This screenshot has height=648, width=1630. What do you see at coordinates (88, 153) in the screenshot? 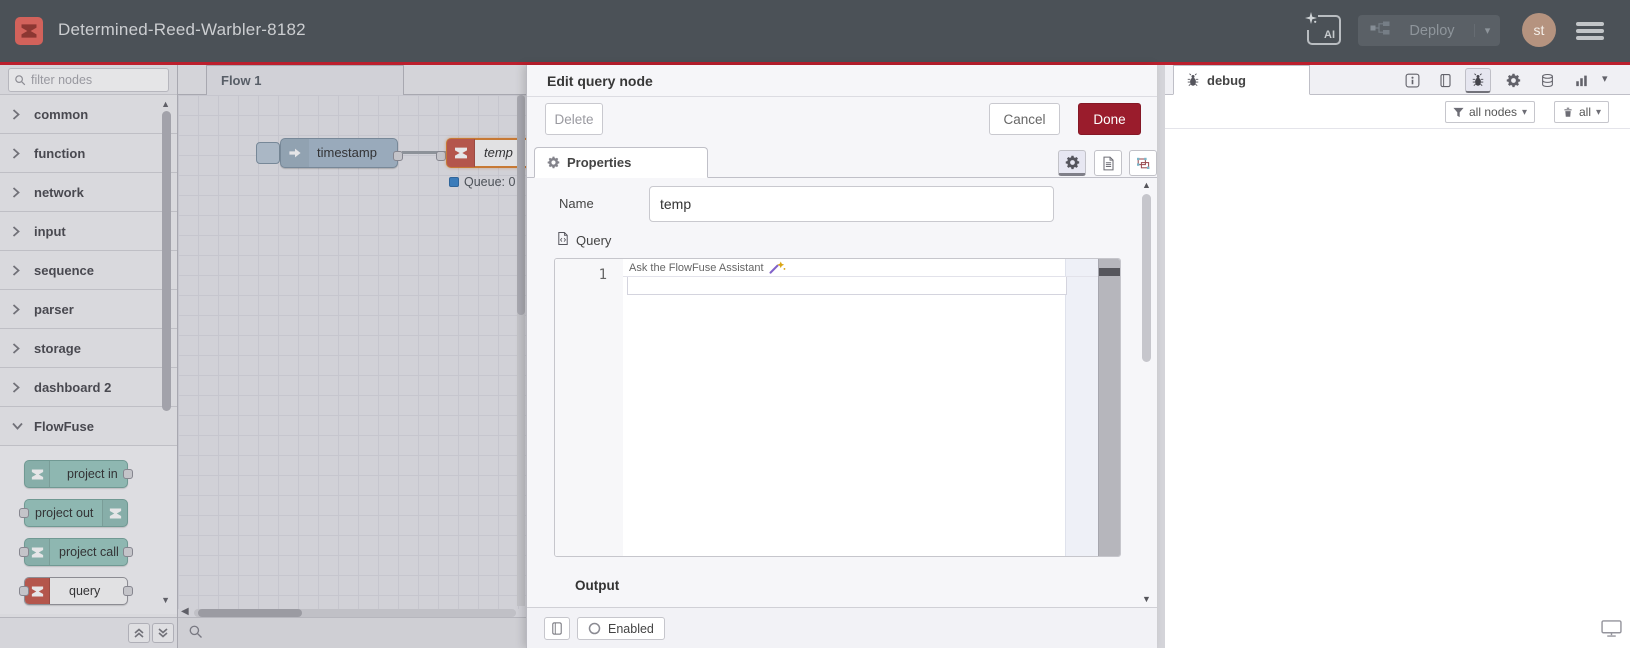
I see `palette-category-function: function` at bounding box center [88, 153].